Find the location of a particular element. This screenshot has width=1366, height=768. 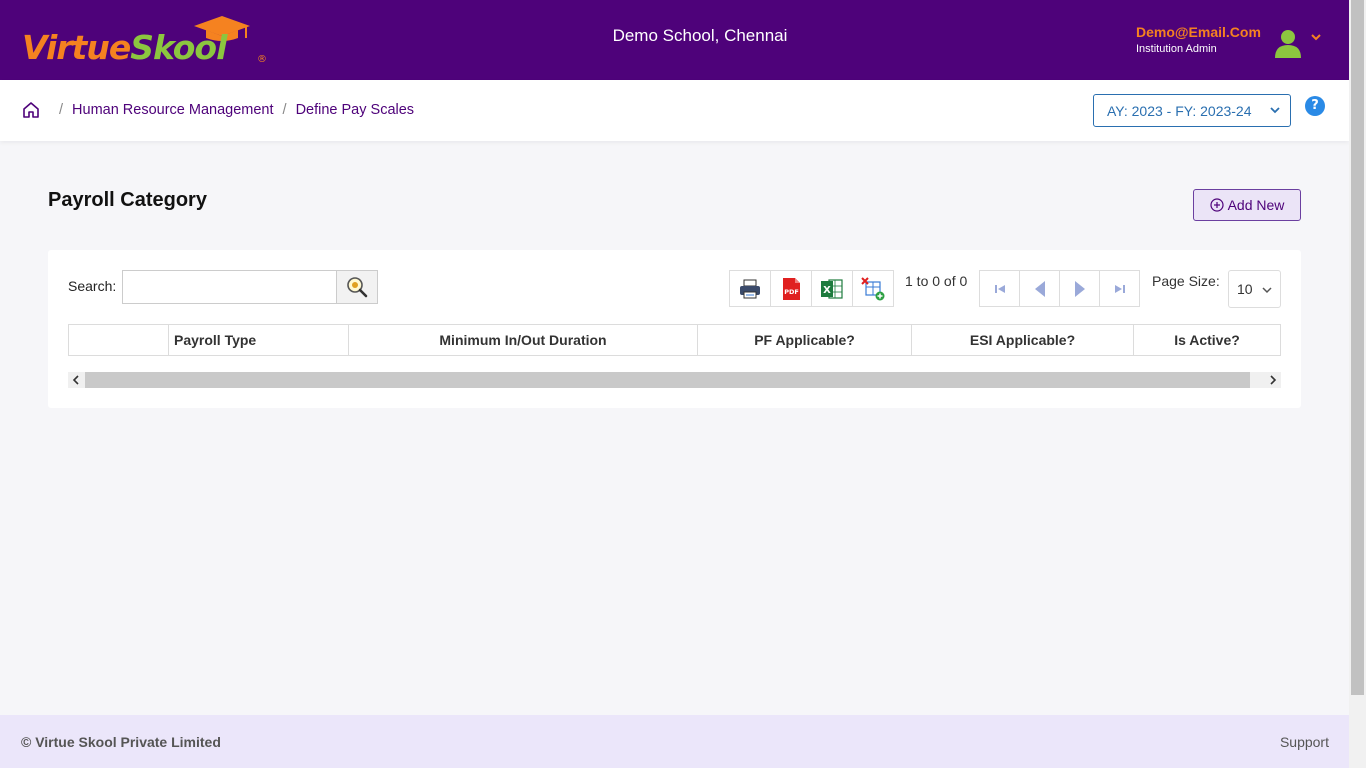

horizontal-scrollbar is located at coordinates (674, 380).